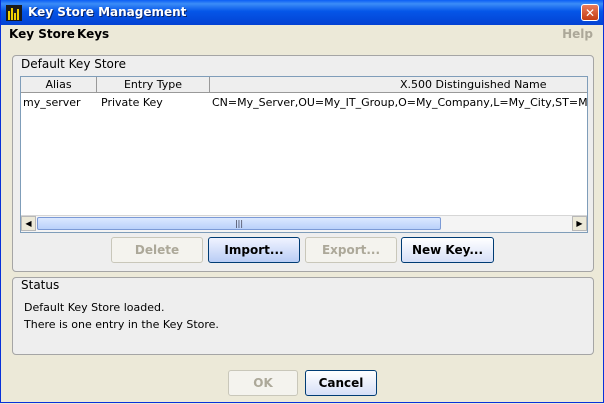  I want to click on cell-entry-type: Private Key, so click(132, 102).